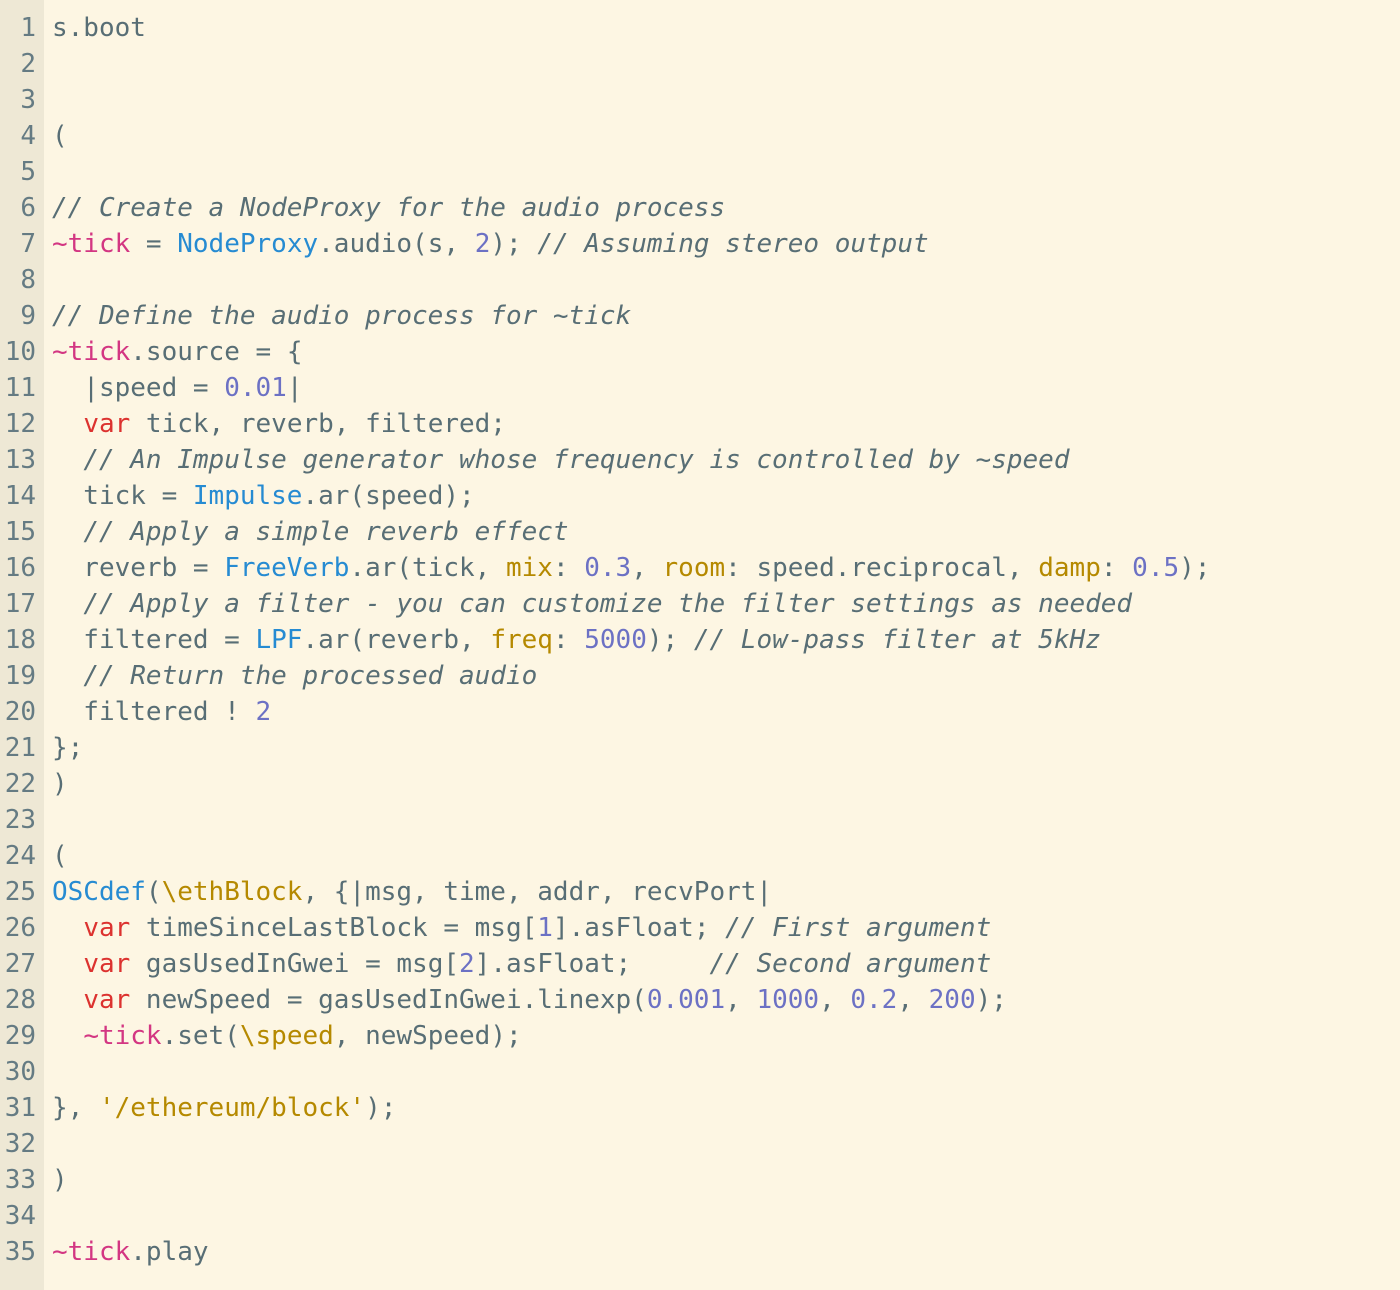  What do you see at coordinates (722, 352) in the screenshot?
I see `code-text: ~tick.source = {` at bounding box center [722, 352].